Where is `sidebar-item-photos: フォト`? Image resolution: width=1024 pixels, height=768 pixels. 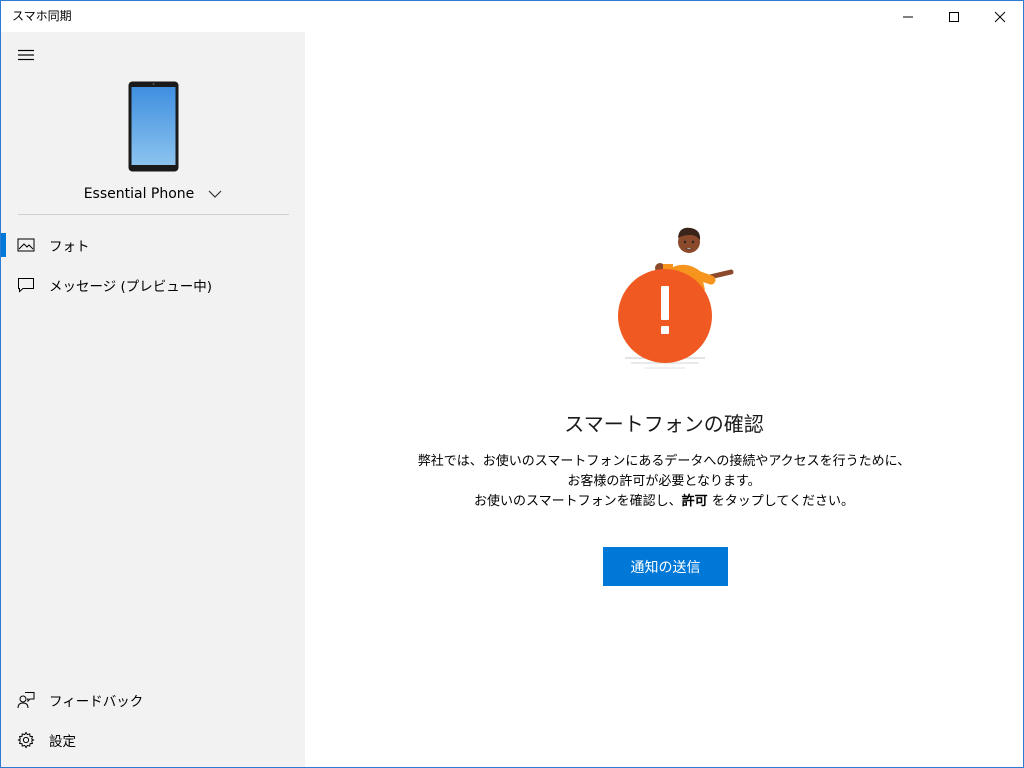 sidebar-item-photos: フォト is located at coordinates (153, 245).